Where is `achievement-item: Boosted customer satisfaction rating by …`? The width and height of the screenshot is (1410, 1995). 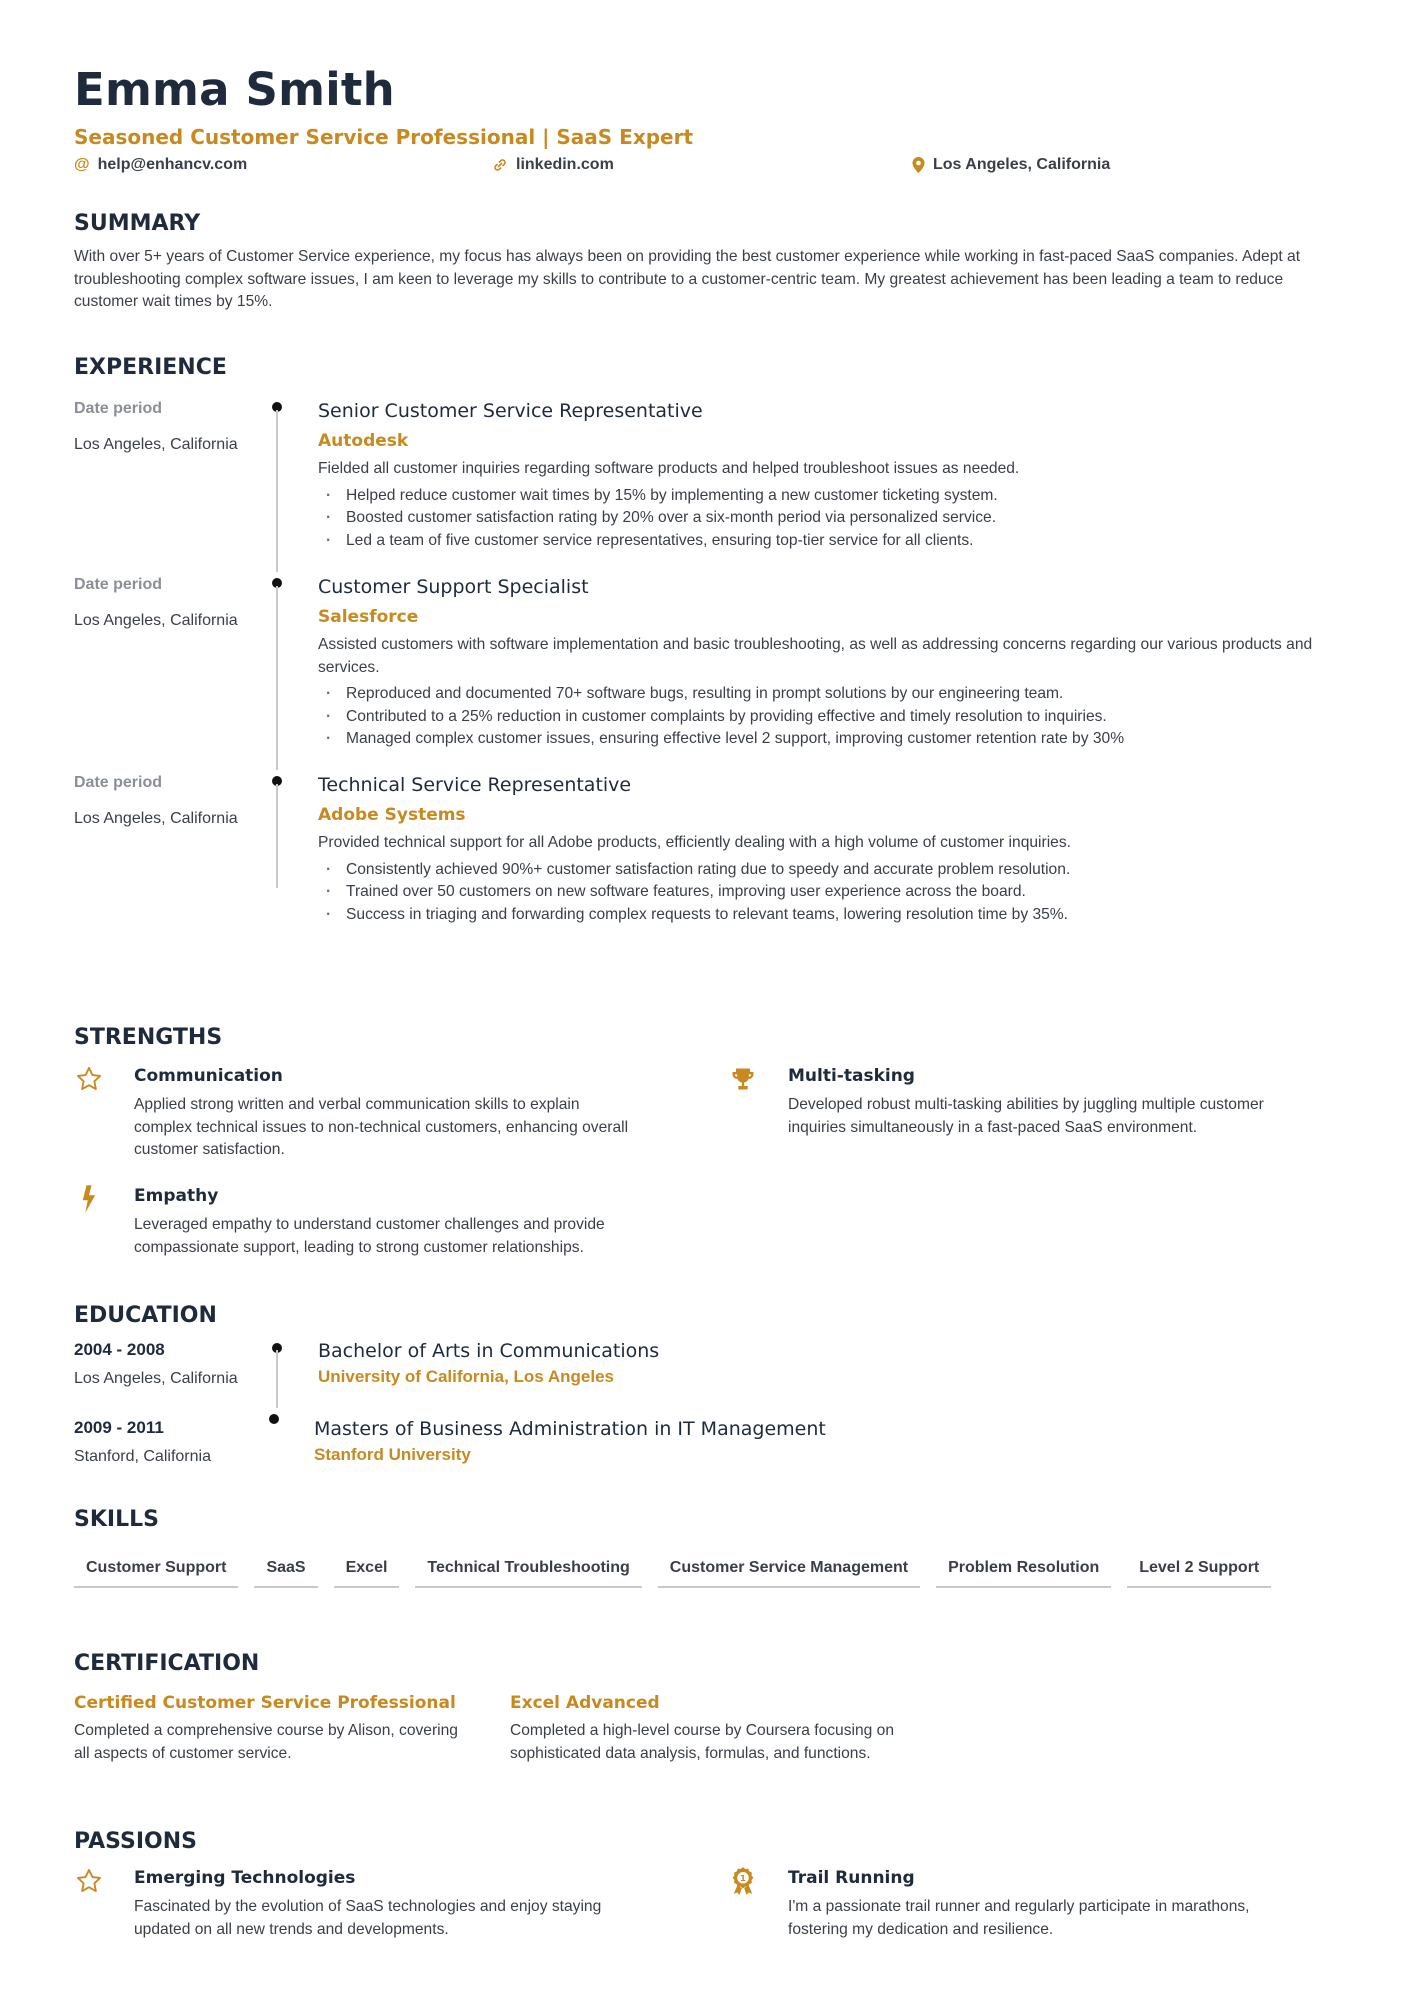
achievement-item: Boosted customer satisfaction rating by … is located at coordinates (831, 518).